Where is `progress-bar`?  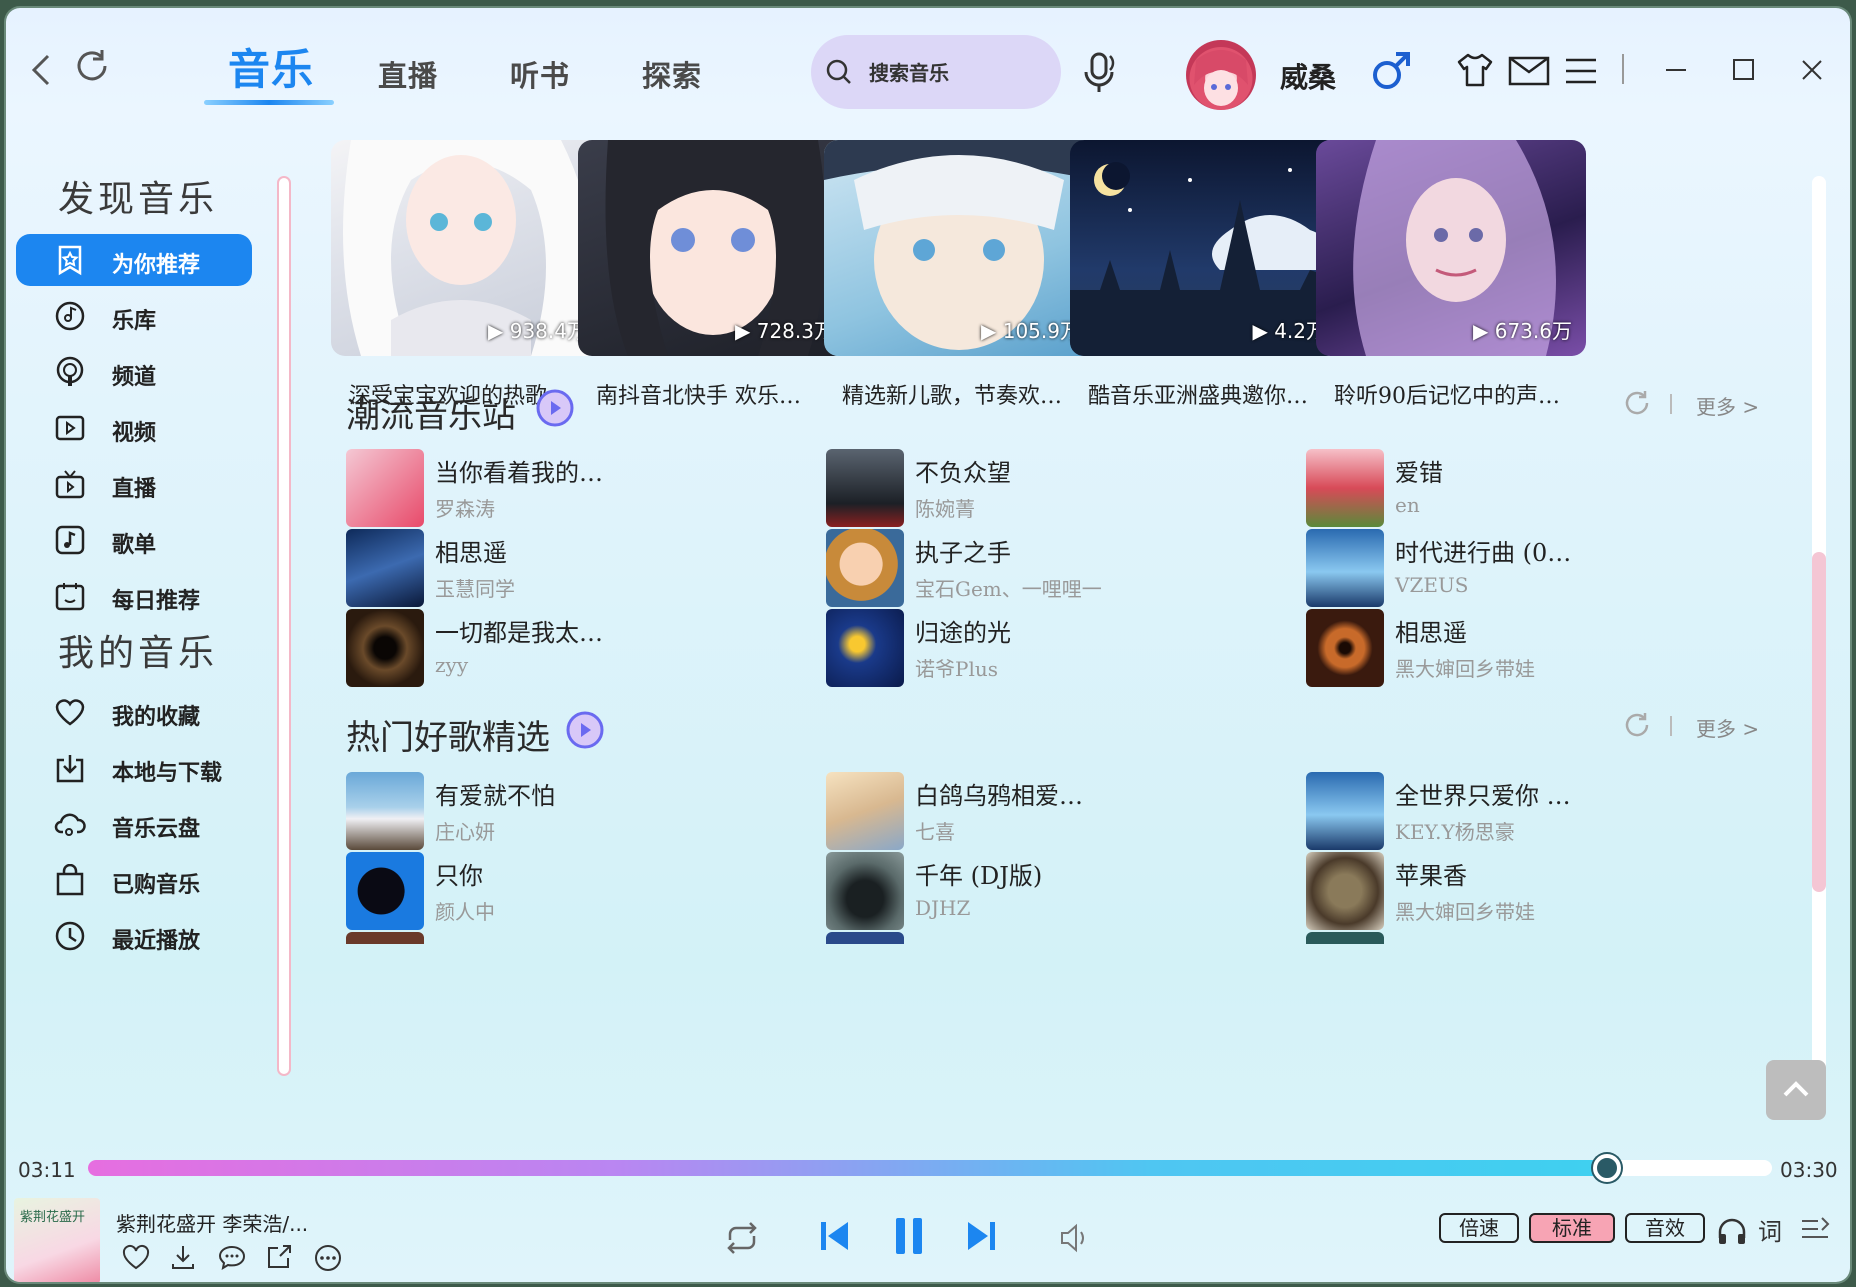 progress-bar is located at coordinates (930, 1168).